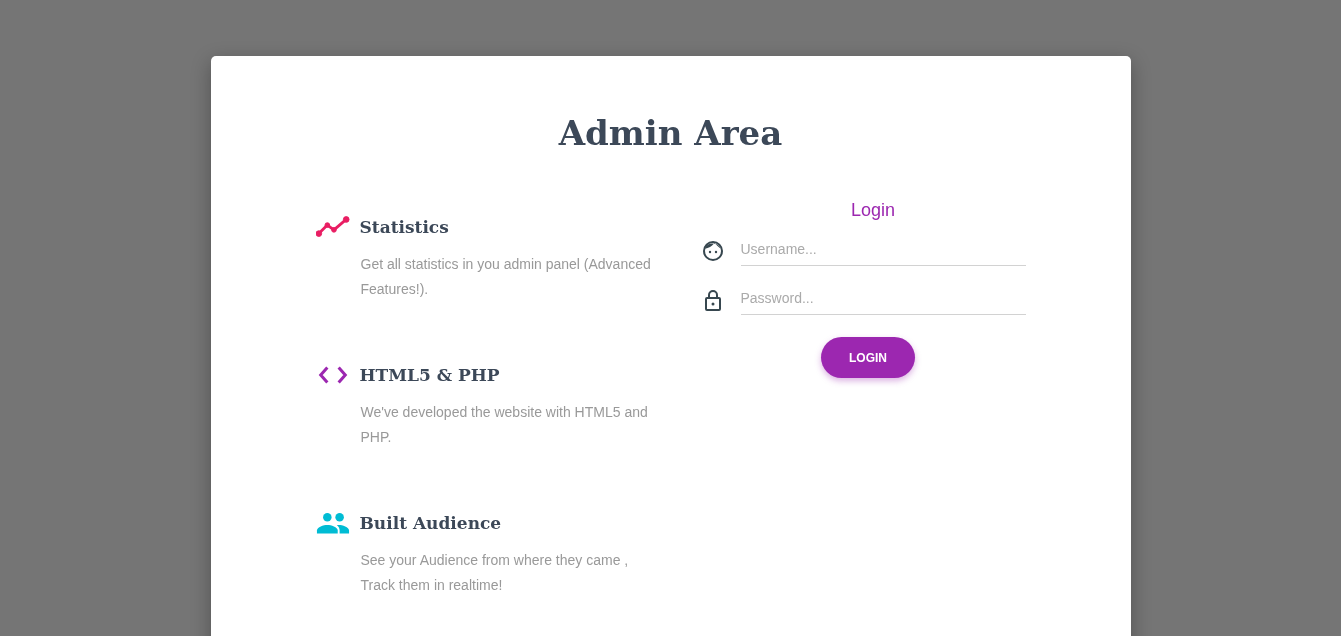 This screenshot has height=636, width=1341. What do you see at coordinates (506, 277) in the screenshot?
I see `feature-description: Get all statistics in you admin panel (Advanced Features!).` at bounding box center [506, 277].